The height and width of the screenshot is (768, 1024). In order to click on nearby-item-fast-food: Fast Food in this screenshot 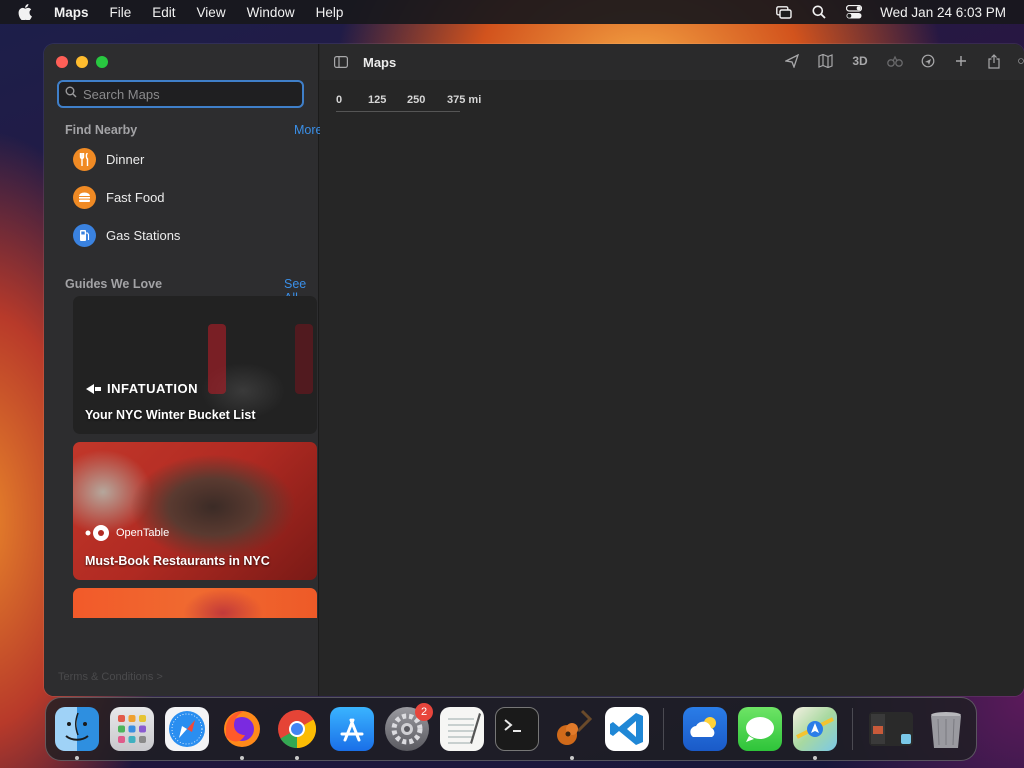, I will do `click(119, 197)`.